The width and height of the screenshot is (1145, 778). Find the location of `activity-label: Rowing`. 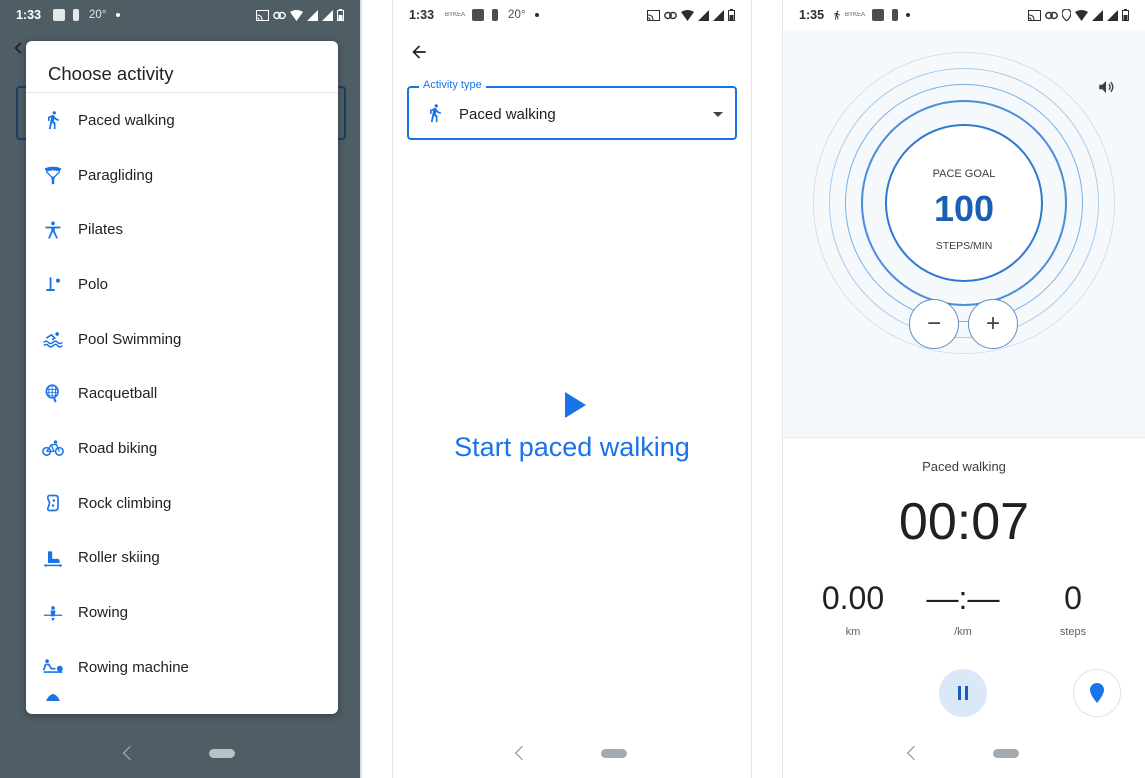

activity-label: Rowing is located at coordinates (103, 613).